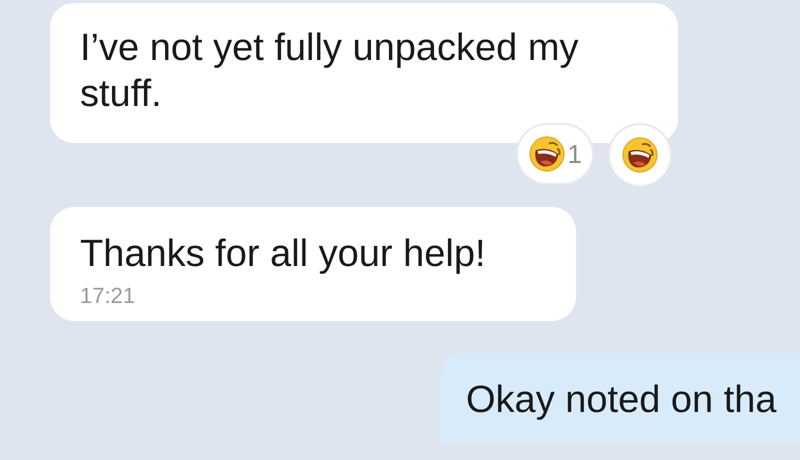  Describe the element at coordinates (283, 254) in the screenshot. I see `message-text: Thanks for all your help!` at that location.